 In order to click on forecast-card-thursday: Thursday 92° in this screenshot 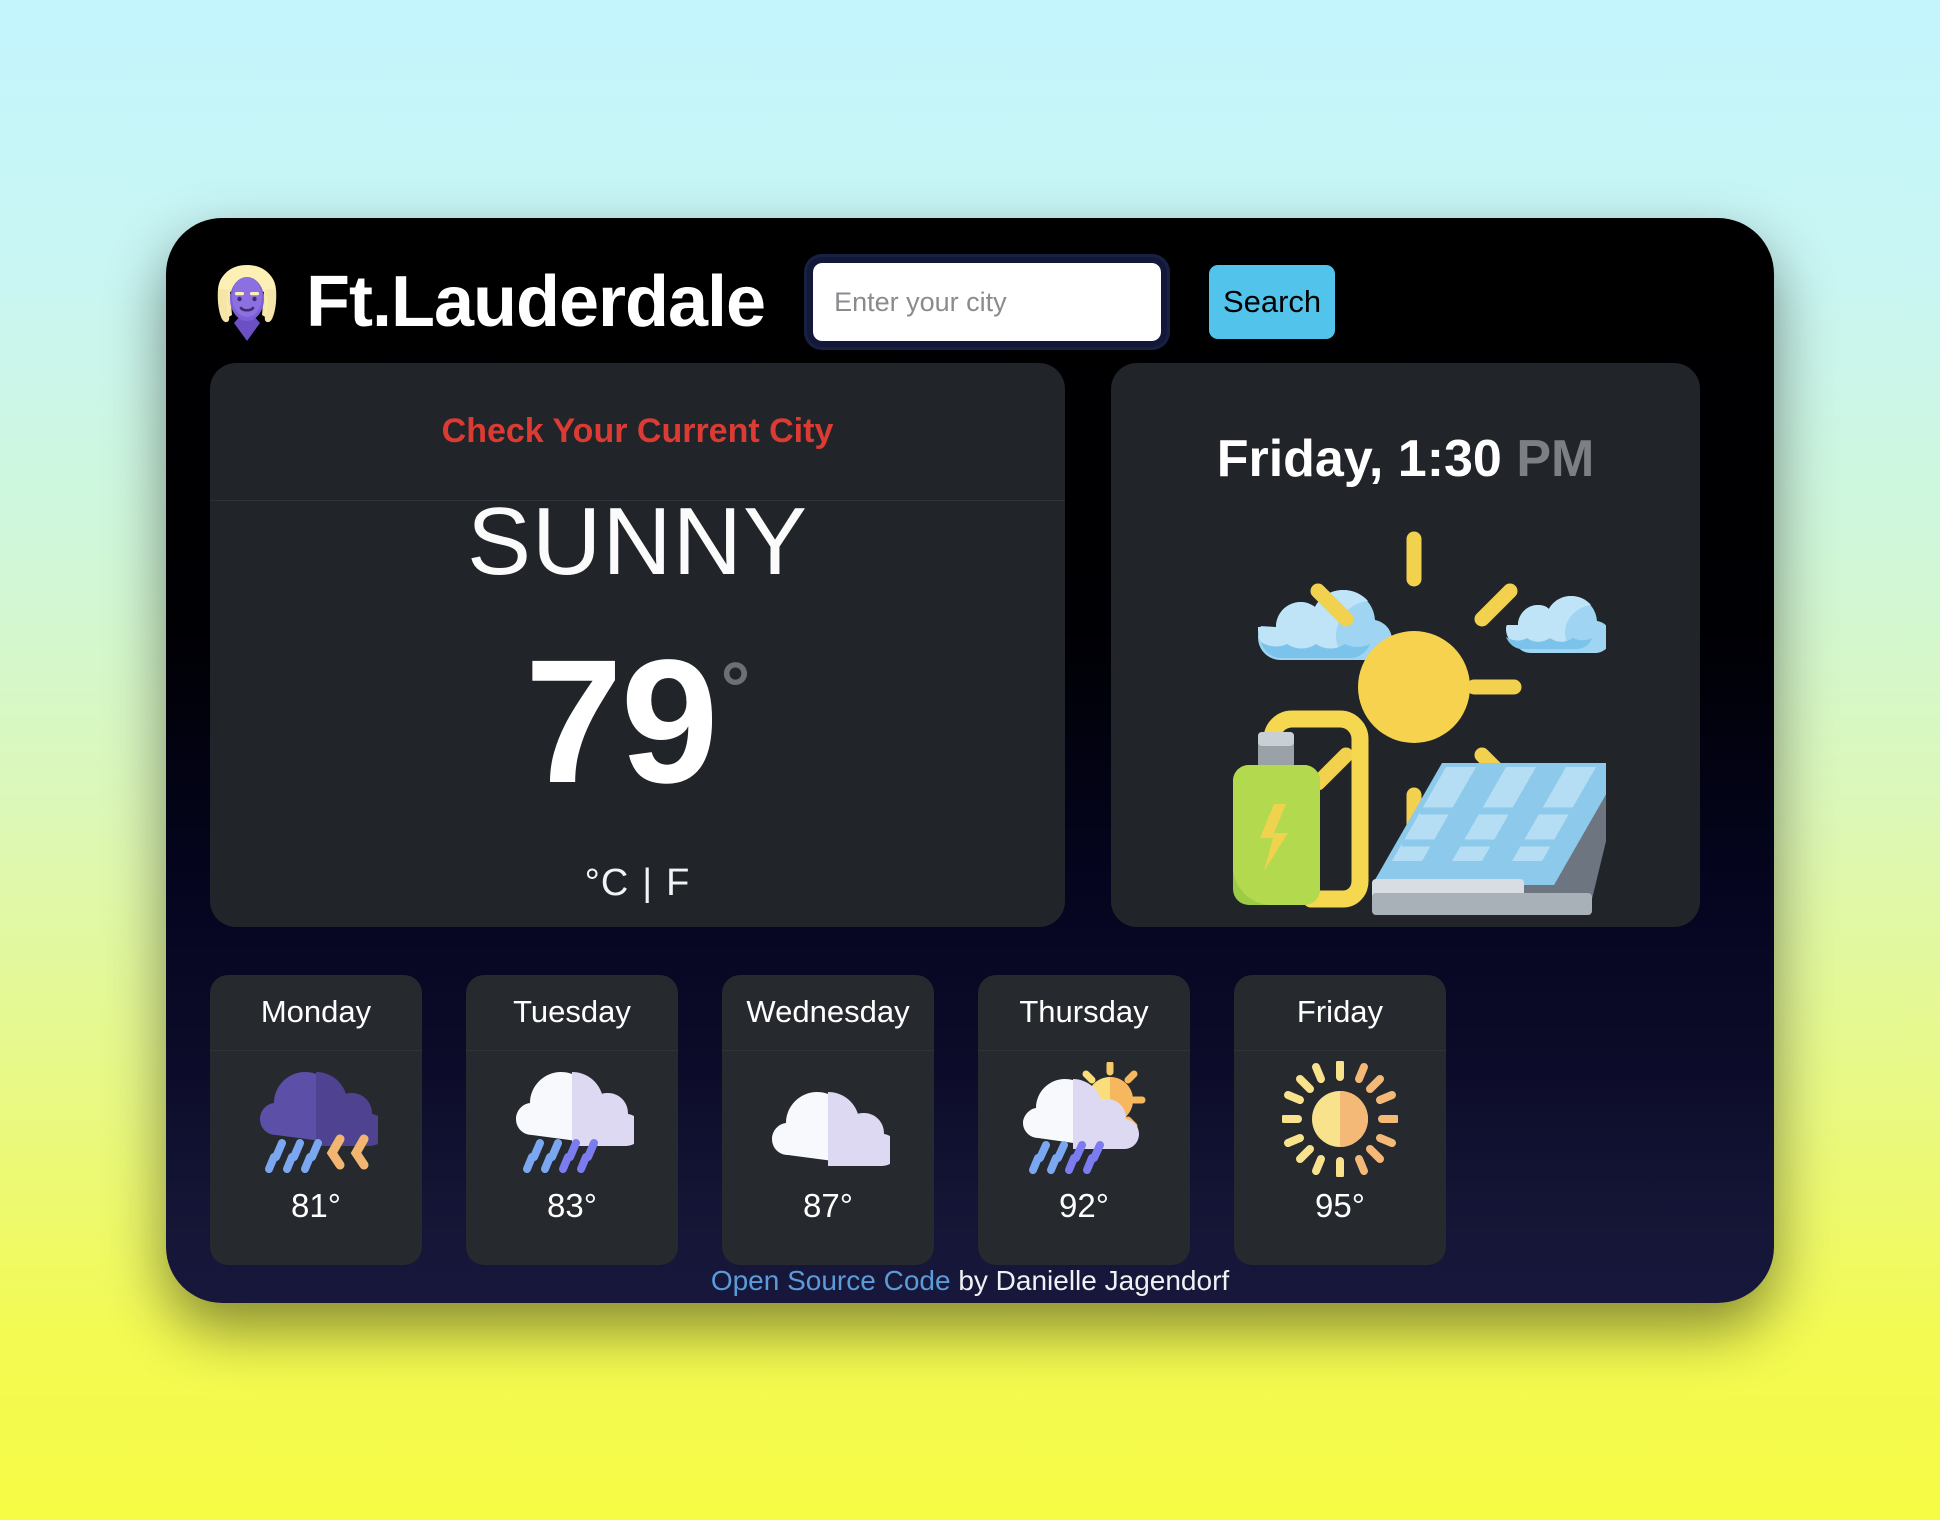, I will do `click(1084, 1119)`.